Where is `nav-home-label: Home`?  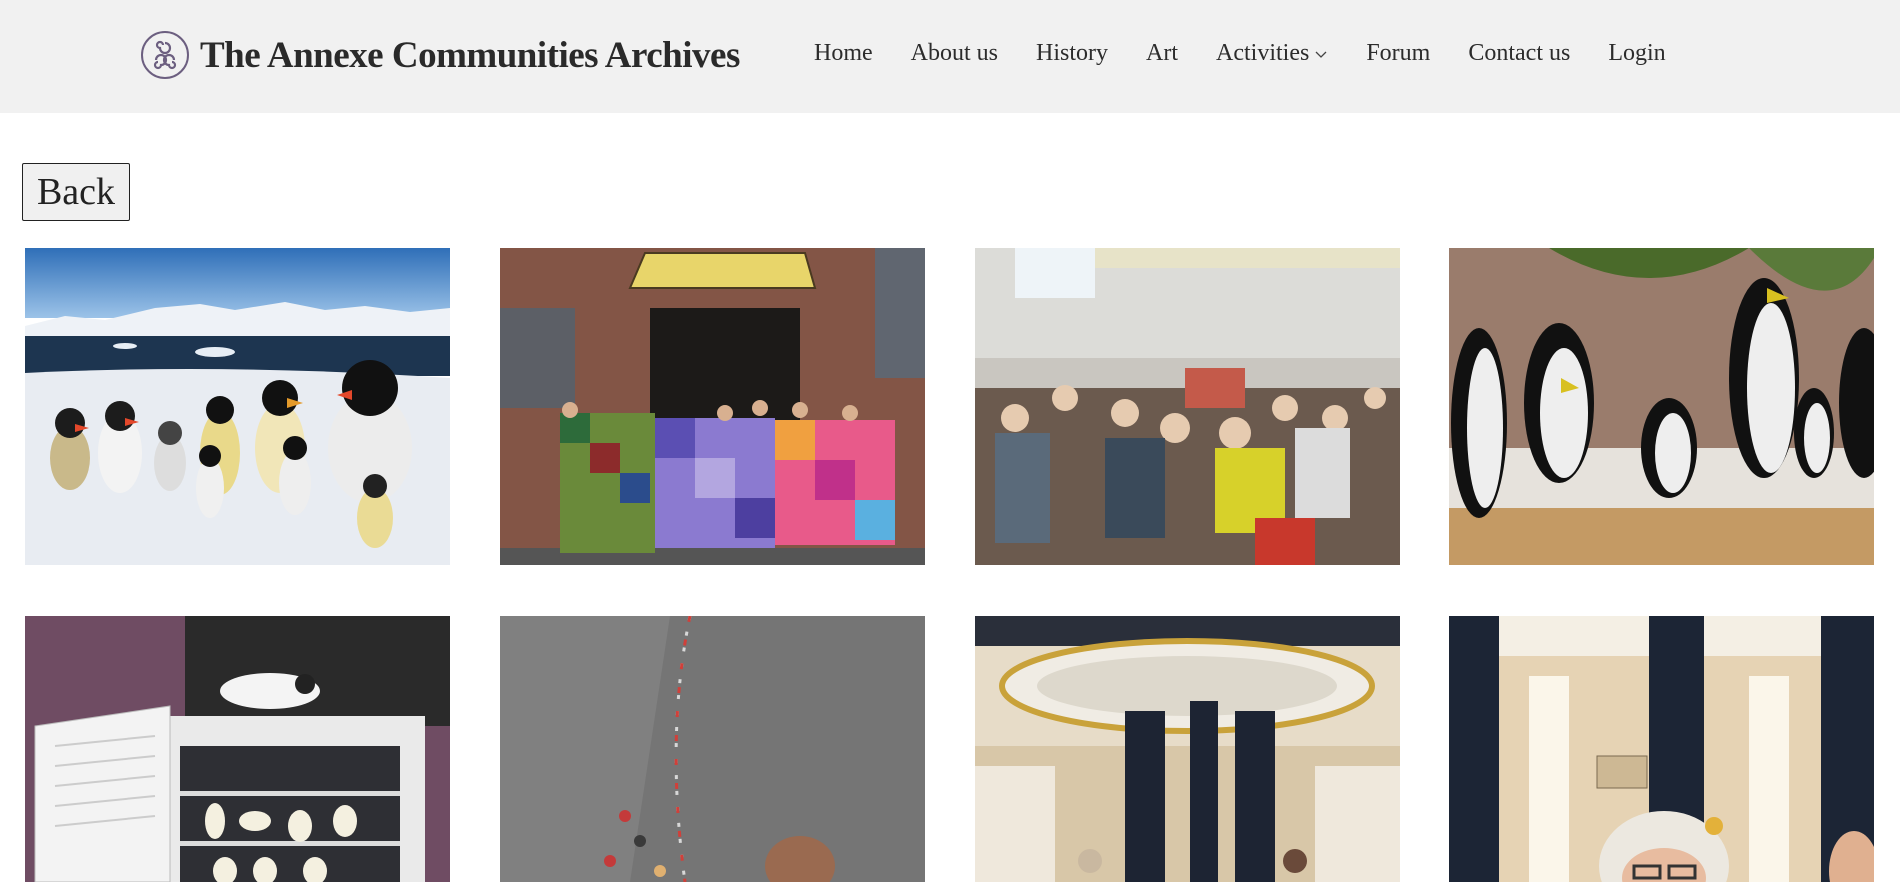
nav-home-label: Home is located at coordinates (843, 53).